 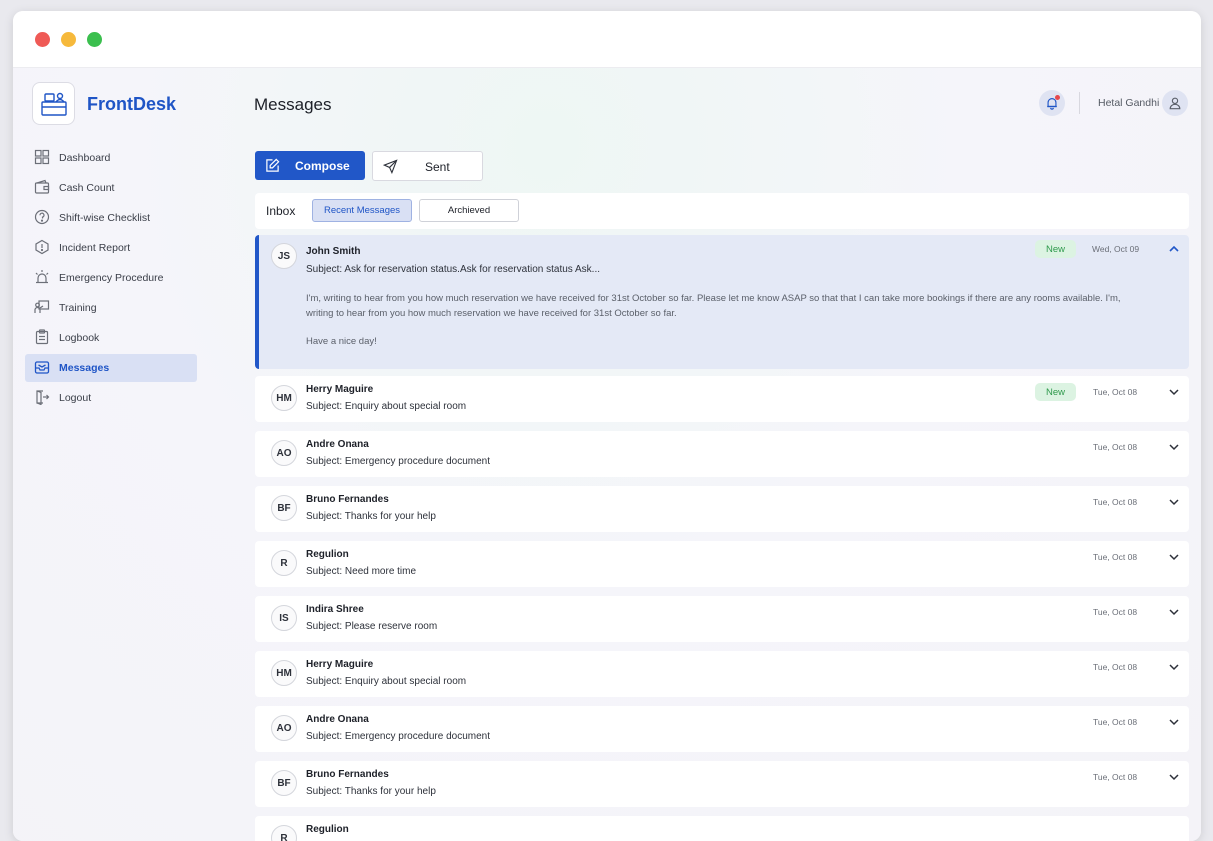 What do you see at coordinates (111, 338) in the screenshot?
I see `sidebar-item-logbook: Logbook` at bounding box center [111, 338].